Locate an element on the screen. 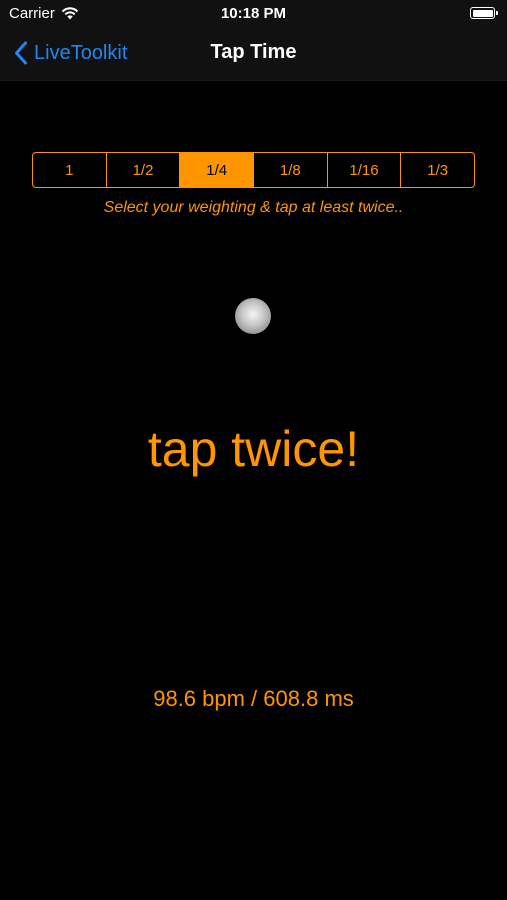 This screenshot has width=507, height=900. status-bar: Carrier 10:18 PM is located at coordinates (253, 14).